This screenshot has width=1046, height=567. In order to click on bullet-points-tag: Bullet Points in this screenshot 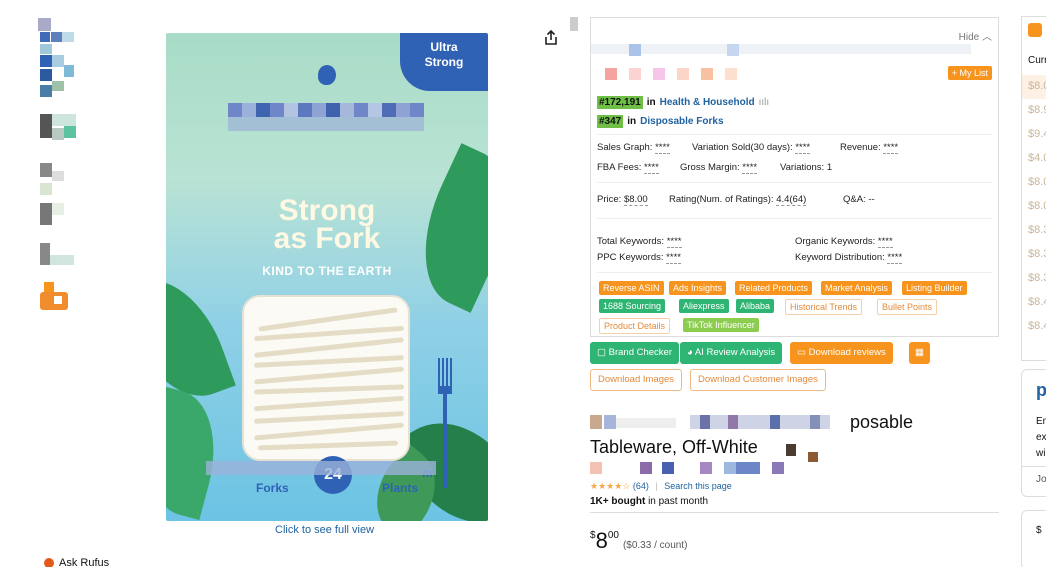, I will do `click(907, 307)`.